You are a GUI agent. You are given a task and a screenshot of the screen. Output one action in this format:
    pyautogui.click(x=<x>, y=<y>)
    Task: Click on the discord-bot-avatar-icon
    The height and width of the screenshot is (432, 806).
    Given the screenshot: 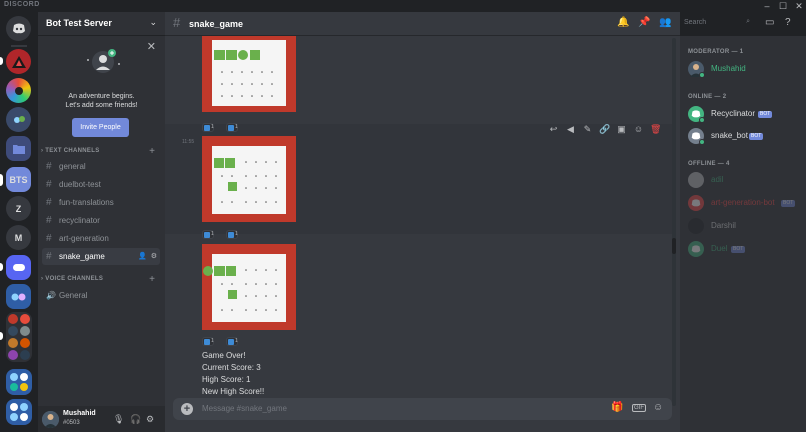 What is the action you would take?
    pyautogui.click(x=696, y=203)
    